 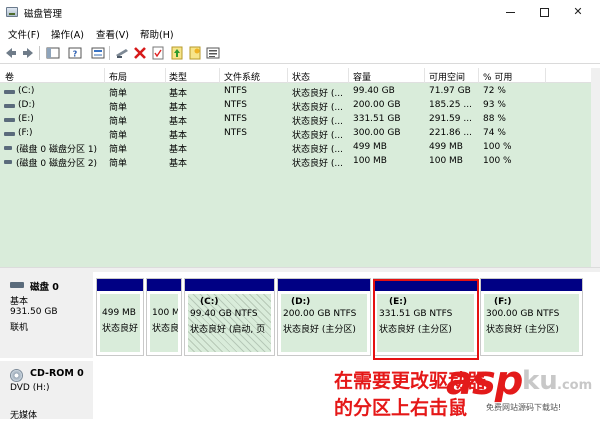 I want to click on partition-c: (C:) 99.40 GB NTFS 状态良好 (启动, 页, so click(x=229, y=317).